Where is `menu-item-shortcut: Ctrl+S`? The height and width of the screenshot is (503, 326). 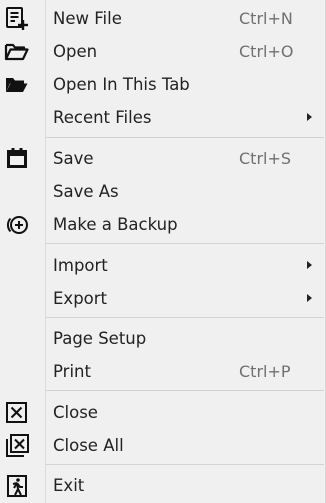 menu-item-shortcut: Ctrl+S is located at coordinates (265, 158).